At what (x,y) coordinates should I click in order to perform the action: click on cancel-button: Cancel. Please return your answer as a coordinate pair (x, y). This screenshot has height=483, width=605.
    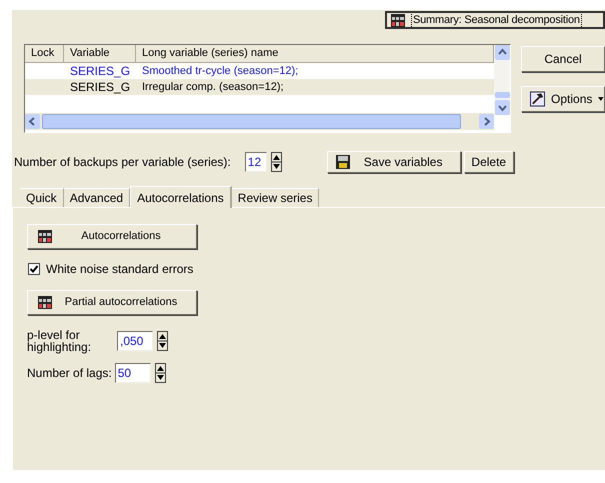
    Looking at the image, I should click on (563, 59).